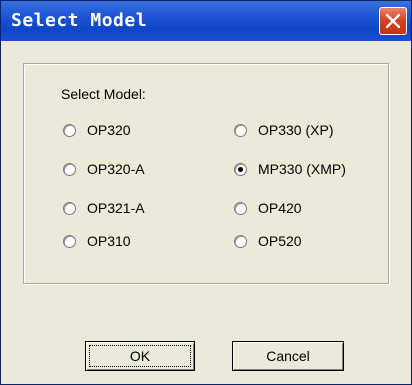  What do you see at coordinates (109, 130) in the screenshot?
I see `radio-label: OP320` at bounding box center [109, 130].